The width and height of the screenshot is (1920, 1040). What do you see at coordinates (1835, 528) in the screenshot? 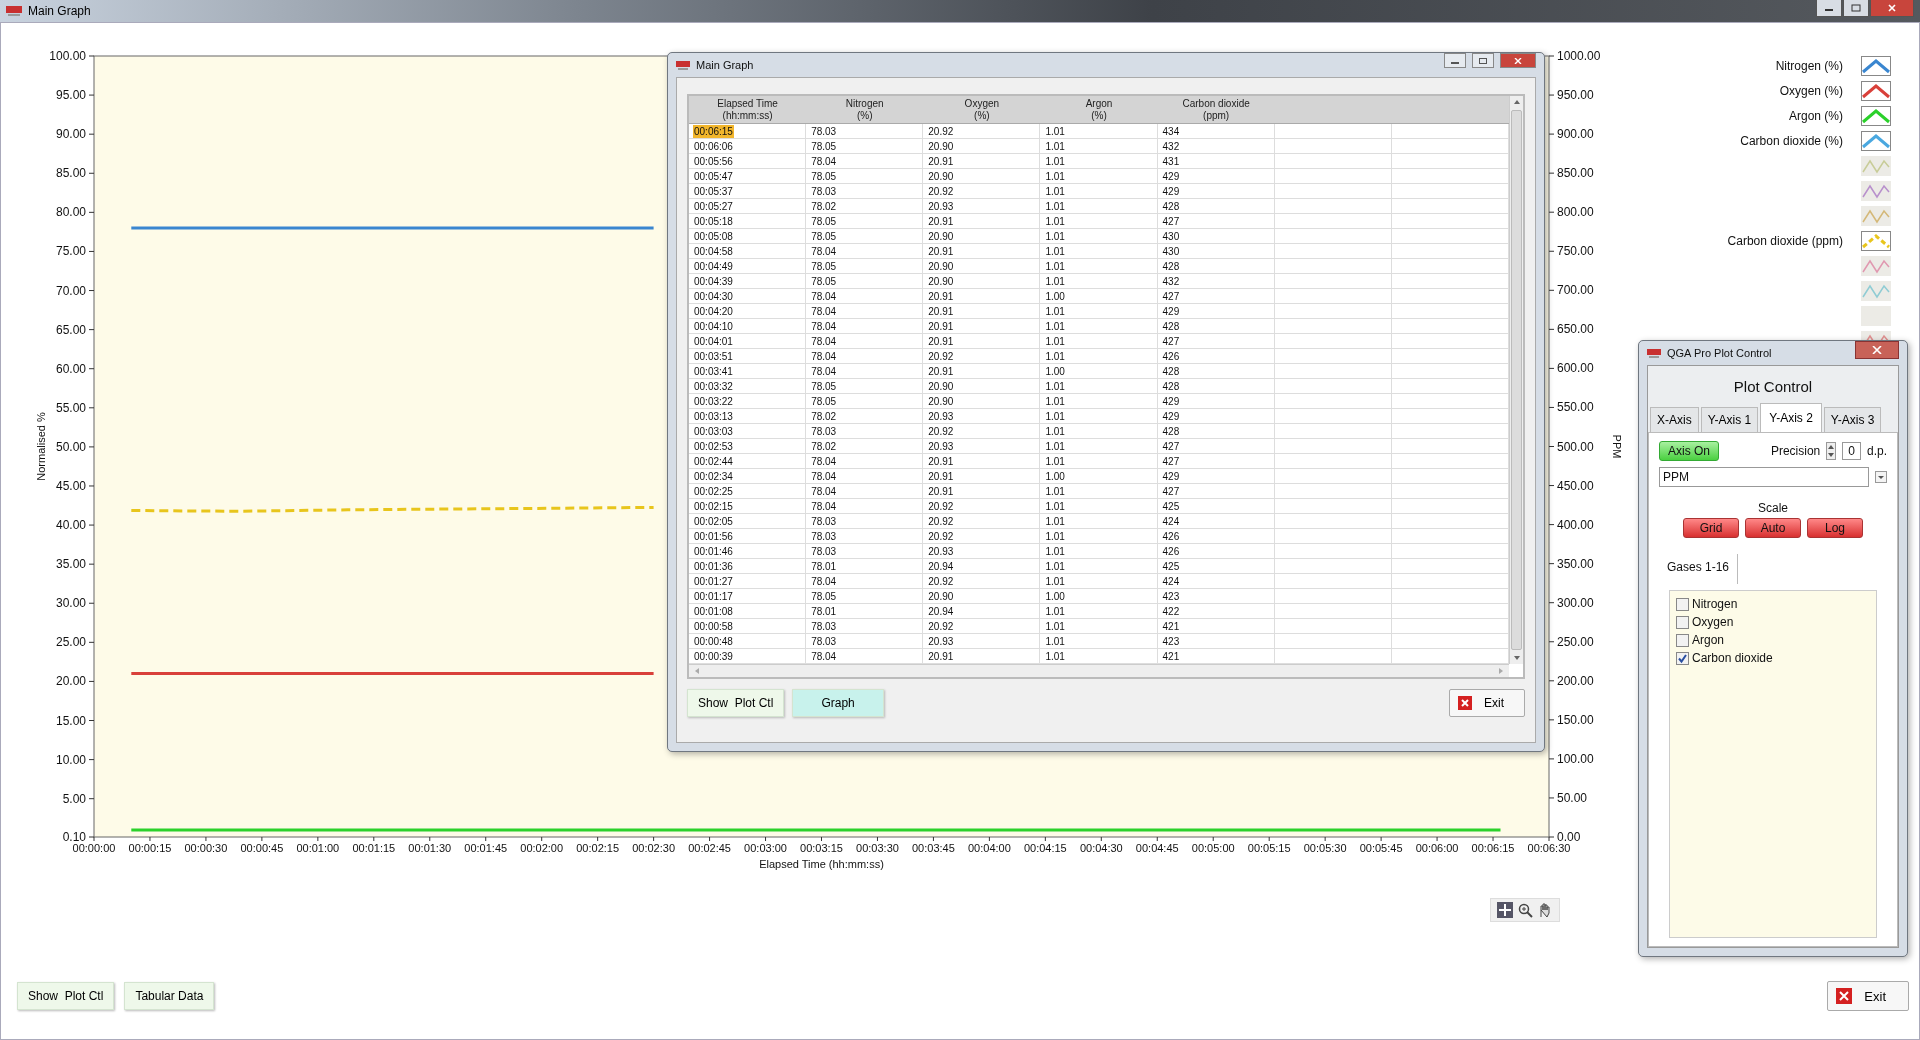
I see `toggle-button: Log` at bounding box center [1835, 528].